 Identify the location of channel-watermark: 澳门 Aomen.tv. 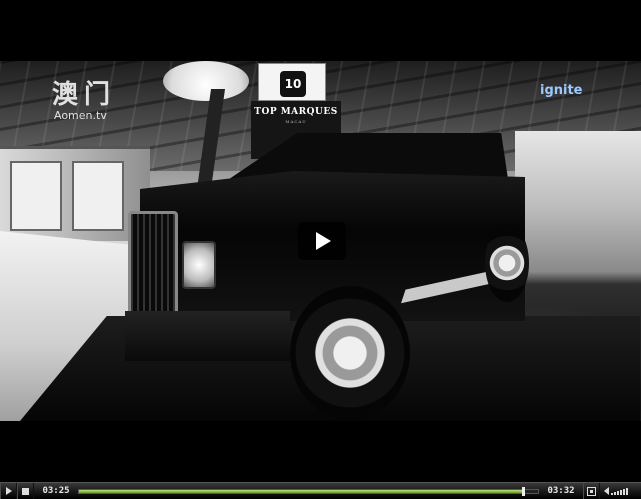
(84, 101).